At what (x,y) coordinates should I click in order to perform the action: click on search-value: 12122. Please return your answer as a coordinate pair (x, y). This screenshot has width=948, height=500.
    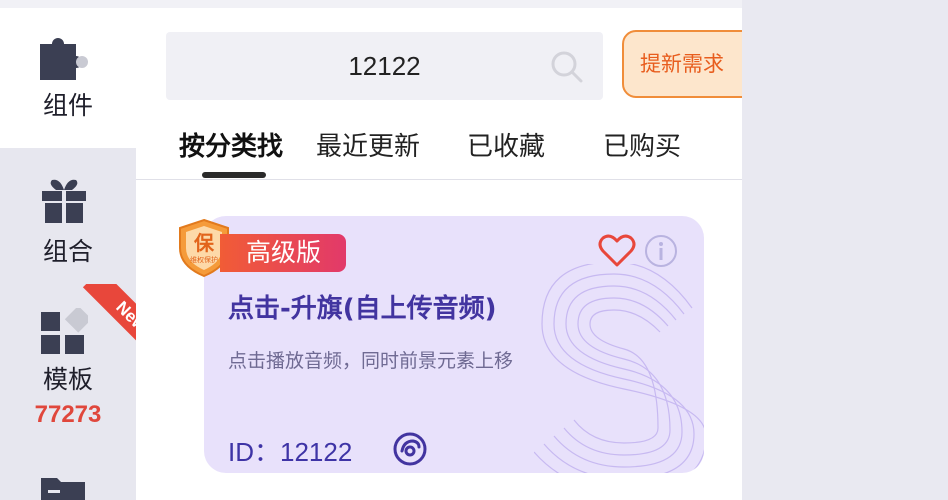
    Looking at the image, I should click on (384, 66).